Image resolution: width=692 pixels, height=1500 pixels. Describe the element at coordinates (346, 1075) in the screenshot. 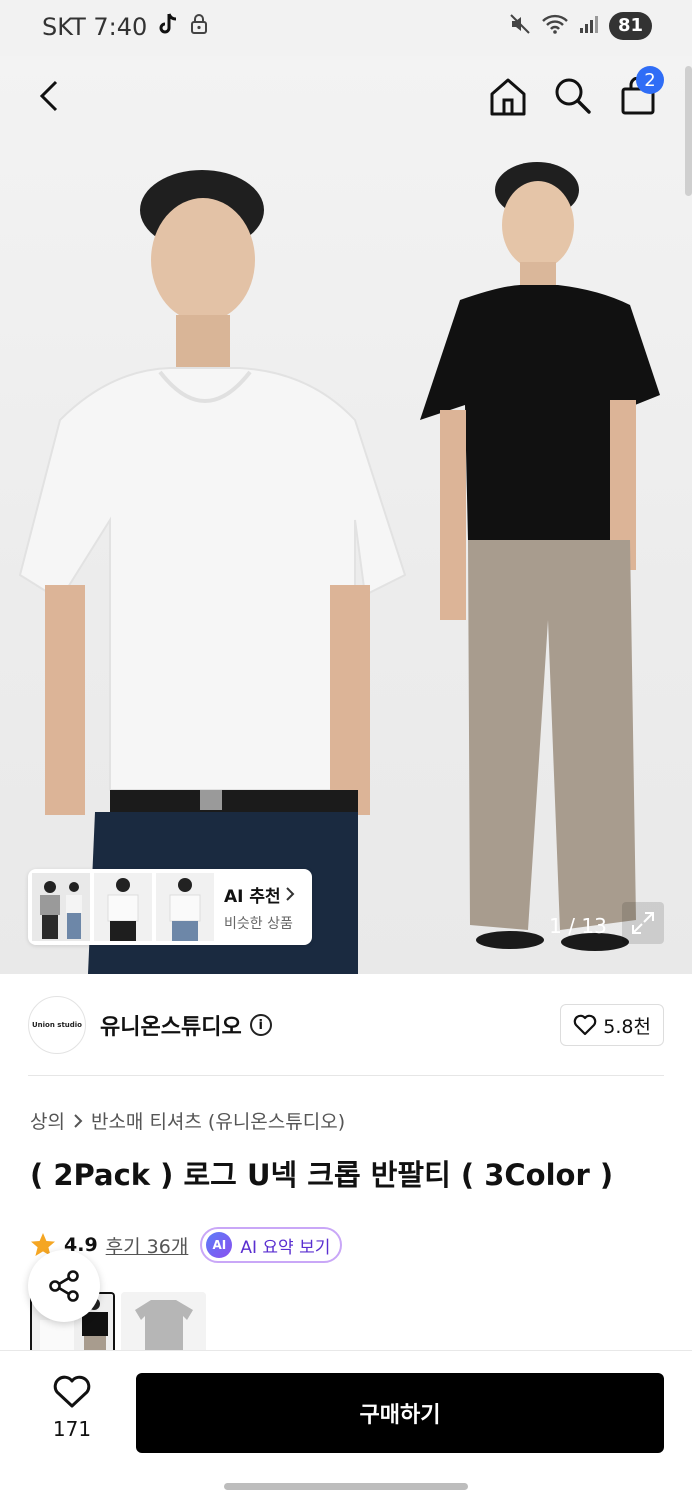

I see `divider` at that location.